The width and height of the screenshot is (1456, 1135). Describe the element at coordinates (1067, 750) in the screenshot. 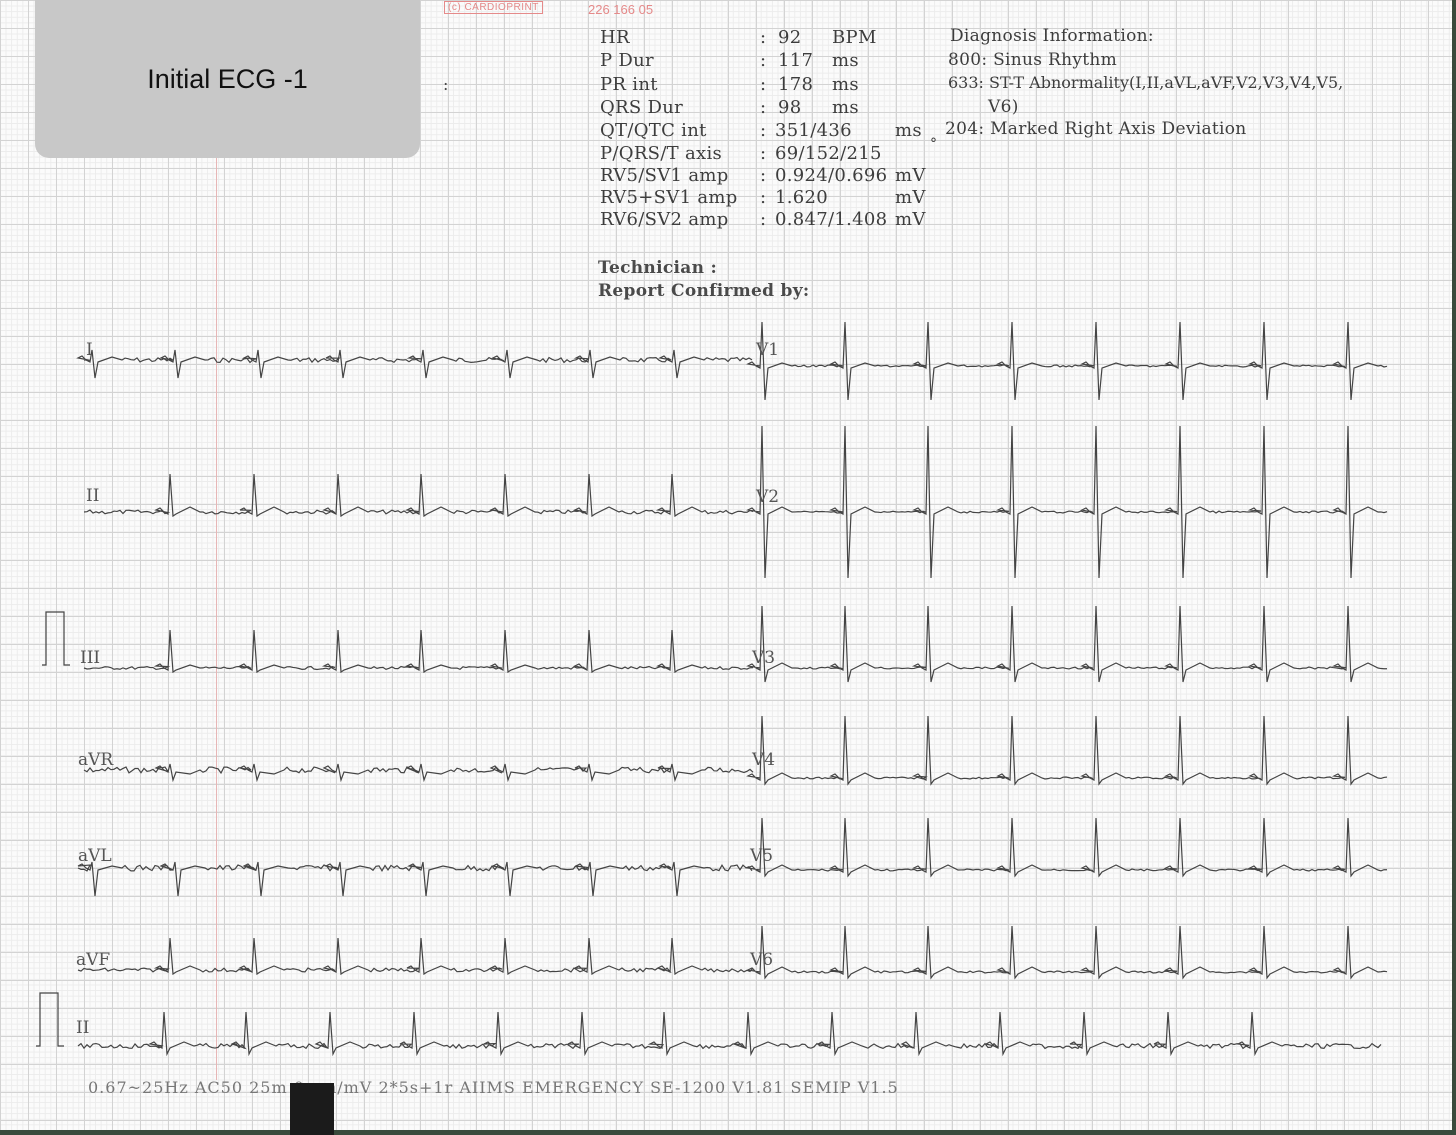

I see `lead-V4-trace` at that location.